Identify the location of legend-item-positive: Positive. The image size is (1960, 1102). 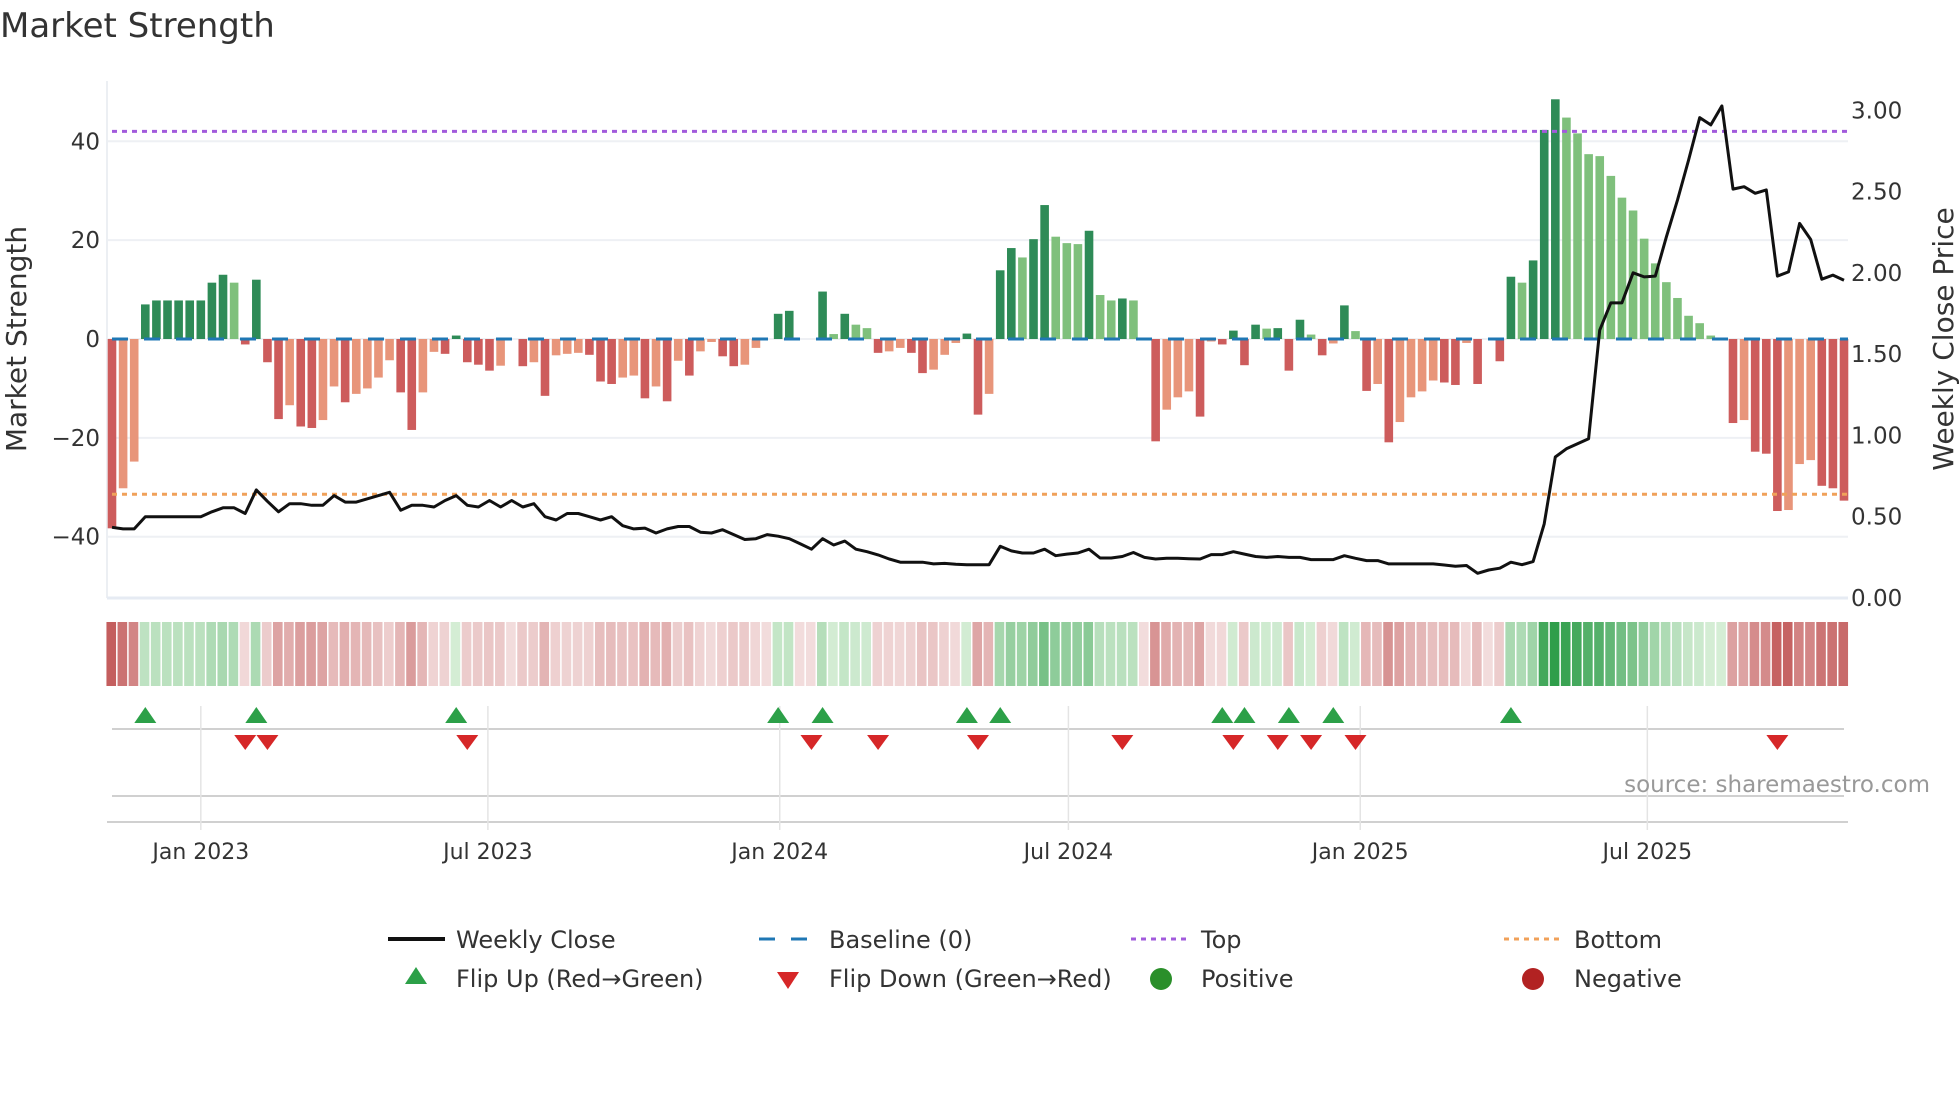
(1222, 979).